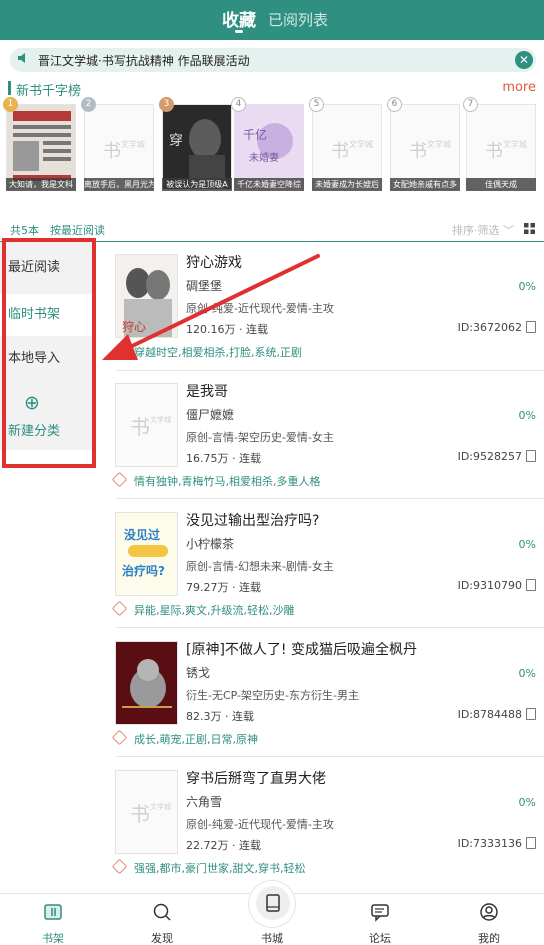 The height and width of the screenshot is (945, 544). I want to click on book-title: 没见过输出型治疗吗?, so click(253, 521).